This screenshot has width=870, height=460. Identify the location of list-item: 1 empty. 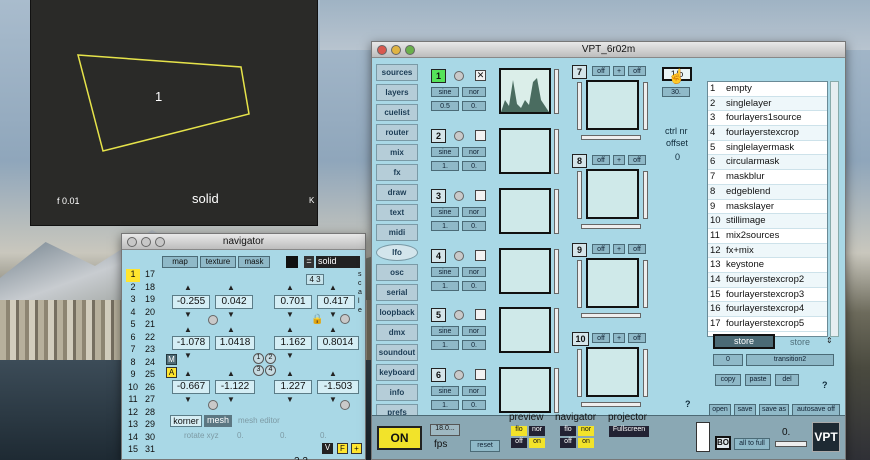
(767, 89).